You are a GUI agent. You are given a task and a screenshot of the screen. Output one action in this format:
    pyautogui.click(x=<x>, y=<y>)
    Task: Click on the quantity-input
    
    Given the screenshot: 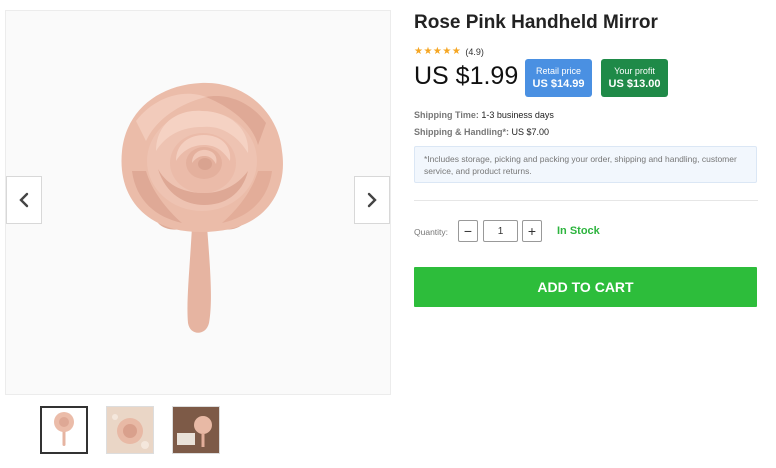 What is the action you would take?
    pyautogui.click(x=500, y=231)
    